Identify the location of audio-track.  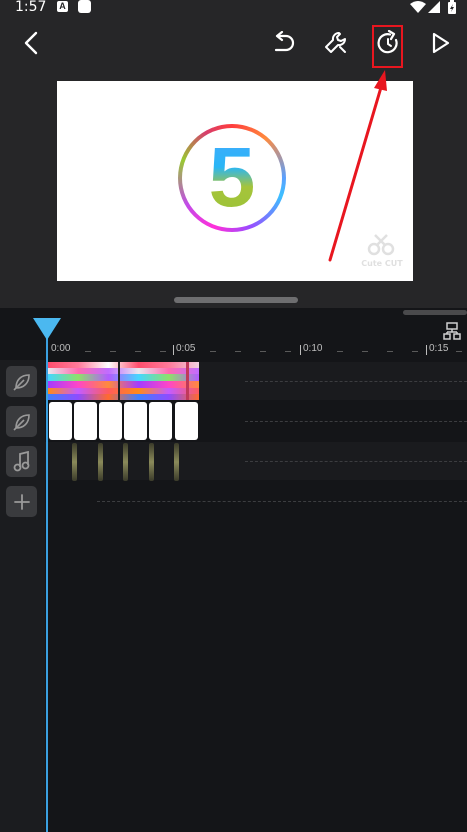
(256, 461).